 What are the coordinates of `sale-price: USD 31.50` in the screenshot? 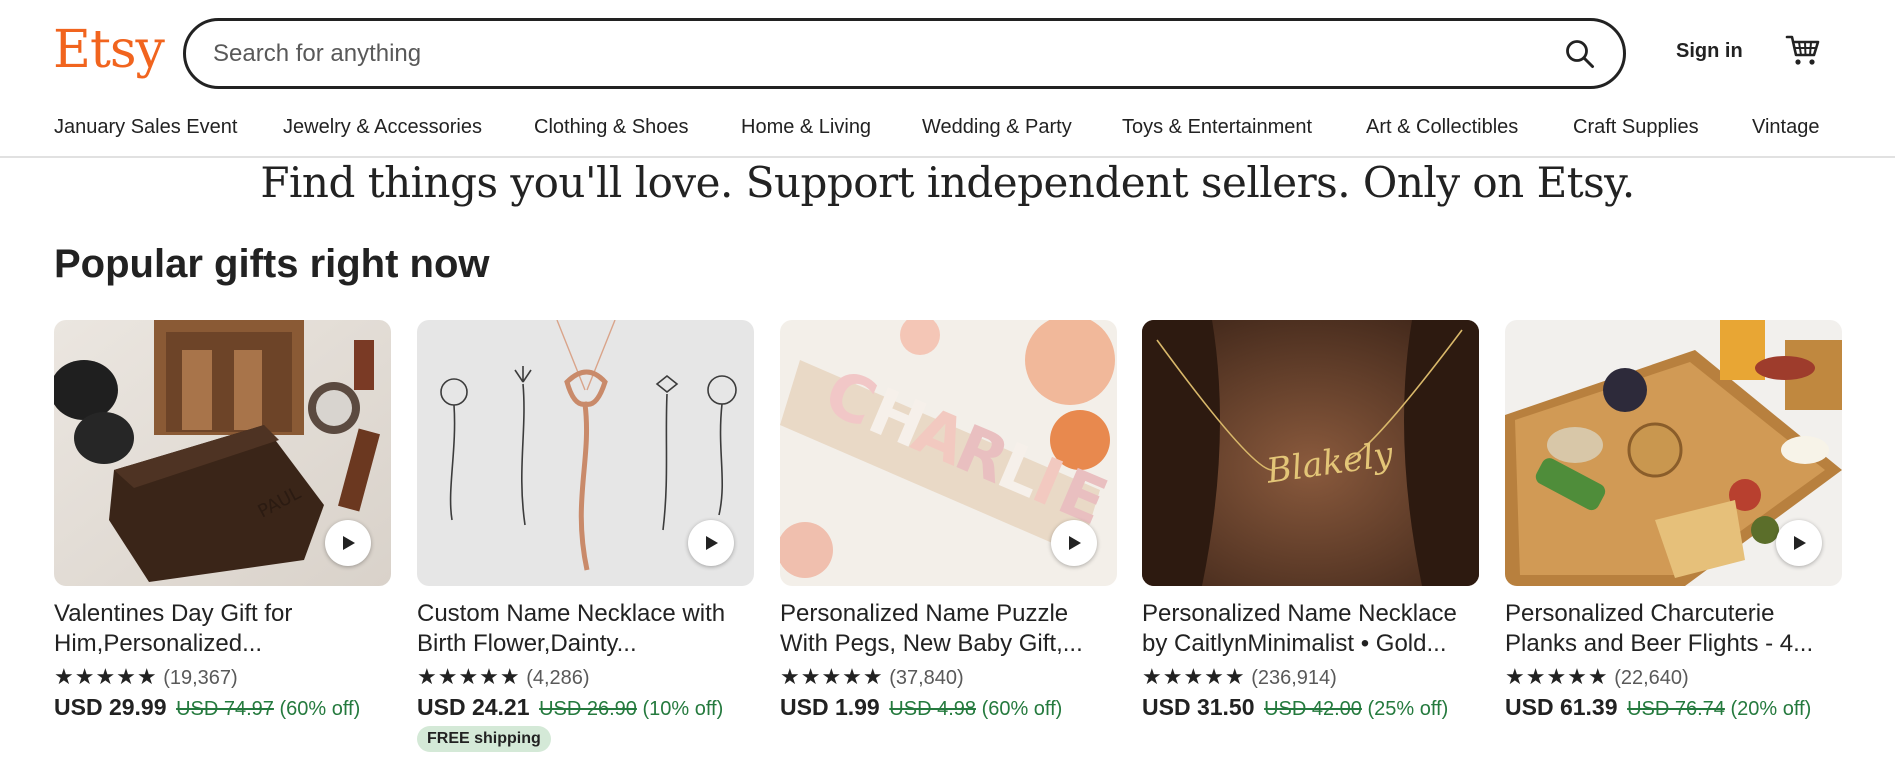 It's located at (1198, 707).